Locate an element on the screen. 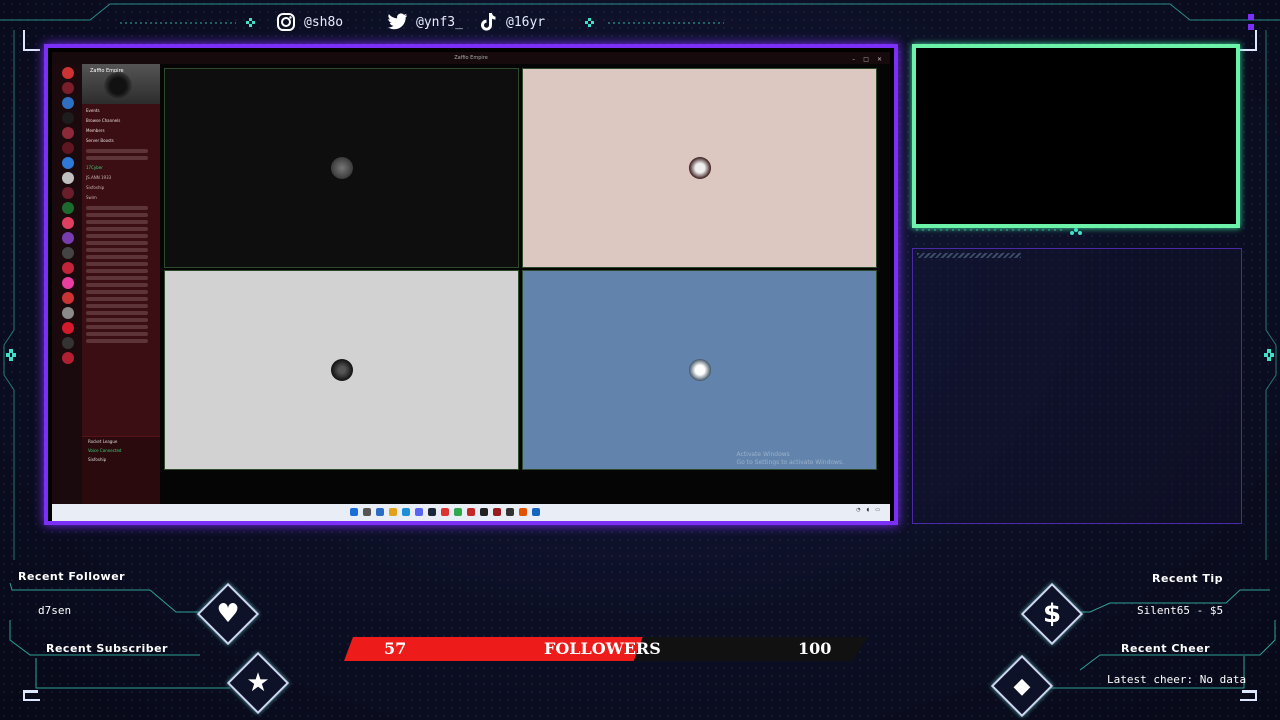  dollar-icon: $ is located at coordinates (1052, 614).